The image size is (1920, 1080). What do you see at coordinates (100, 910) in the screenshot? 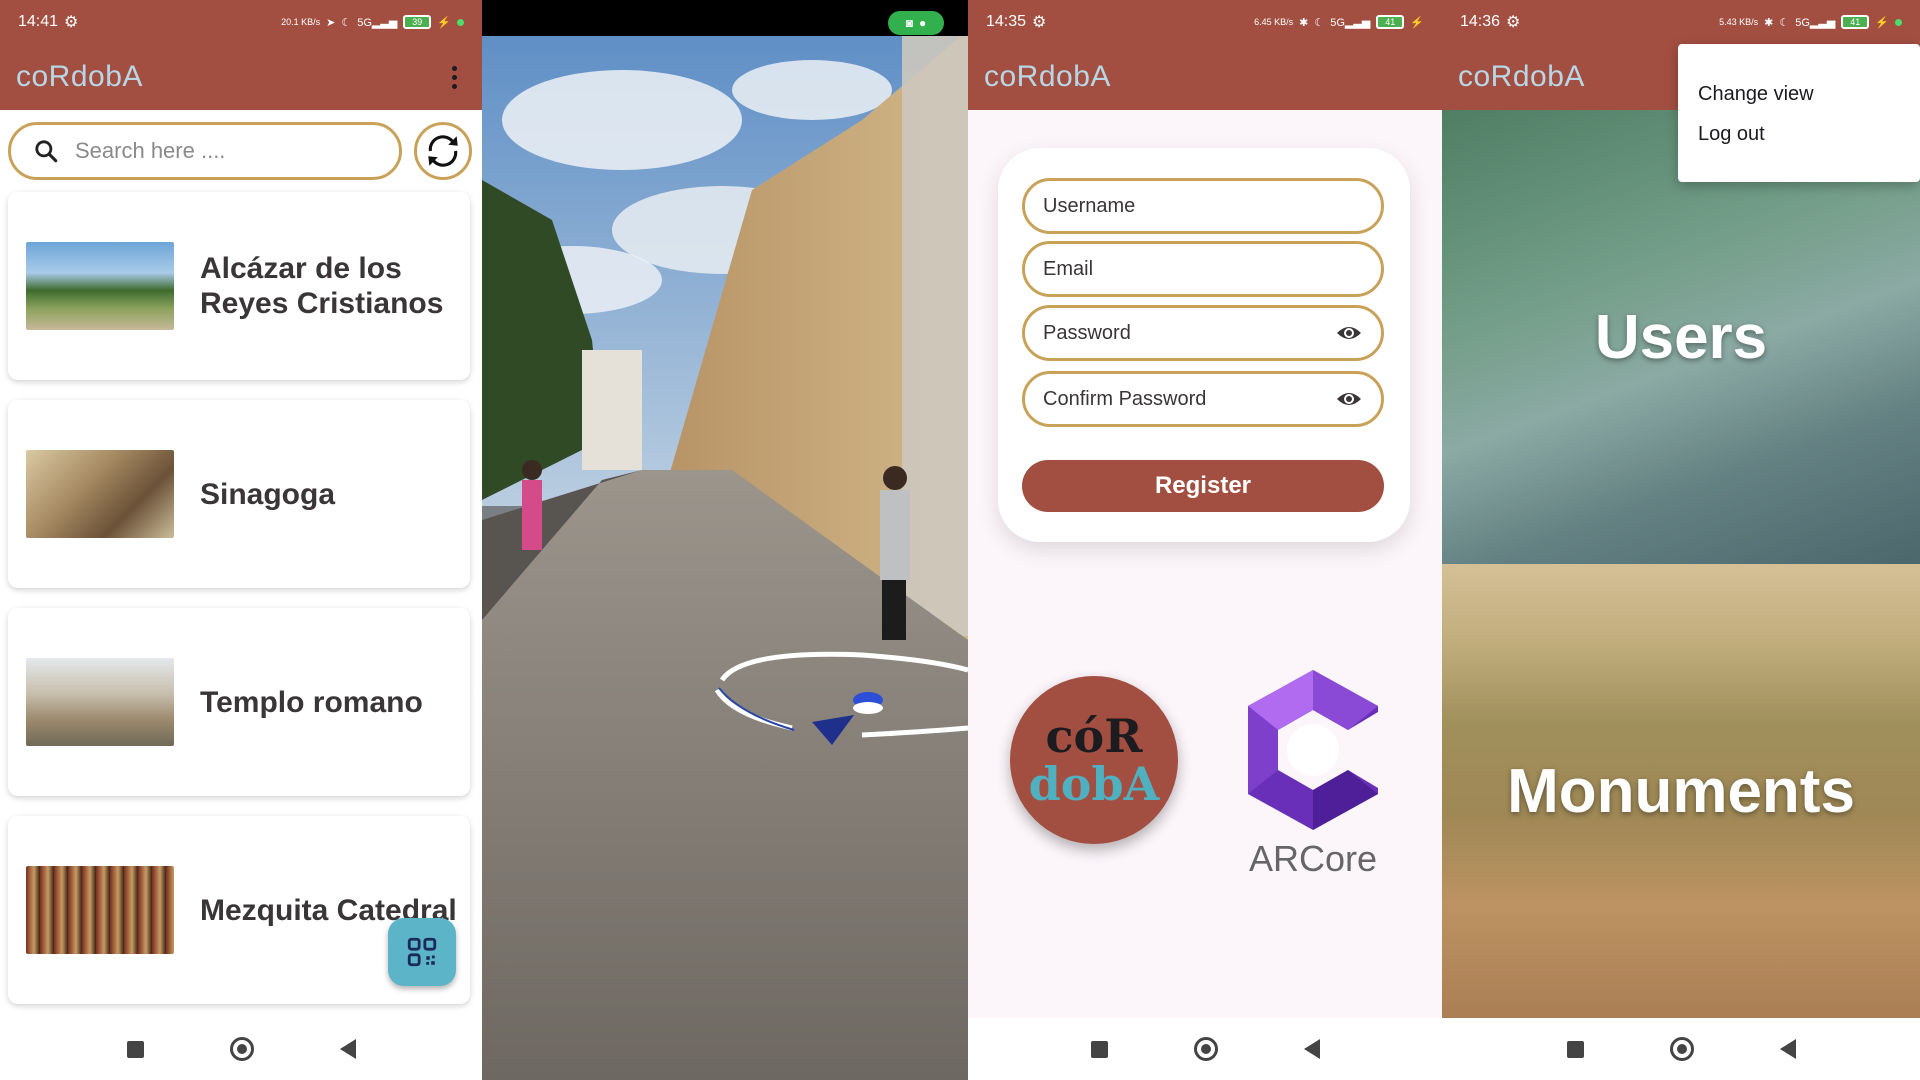
I see `mezquita-thumbnail` at bounding box center [100, 910].